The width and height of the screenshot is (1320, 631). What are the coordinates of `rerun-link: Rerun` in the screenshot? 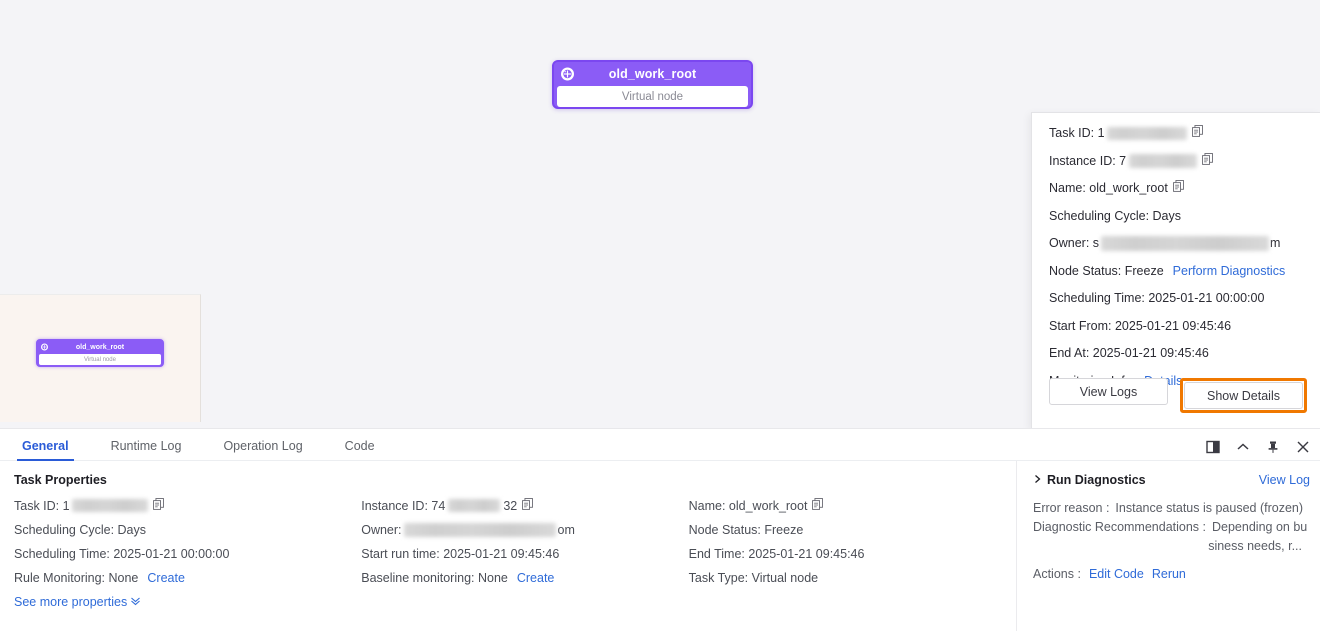 It's located at (1169, 574).